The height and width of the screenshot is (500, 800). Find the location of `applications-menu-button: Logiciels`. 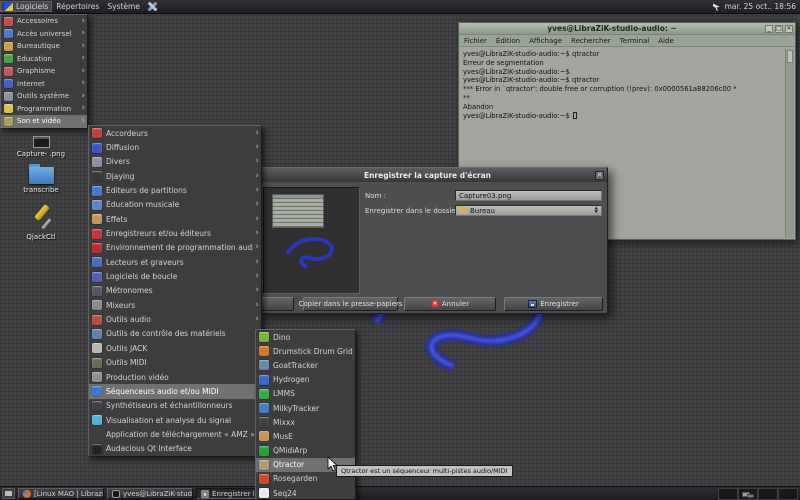

applications-menu-button: Logiciels is located at coordinates (26, 6).